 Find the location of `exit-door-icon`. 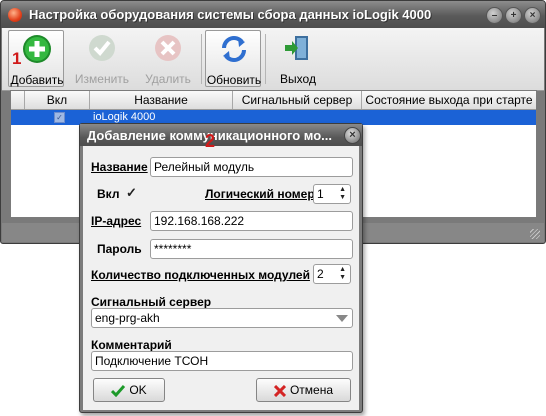

exit-door-icon is located at coordinates (296, 48).